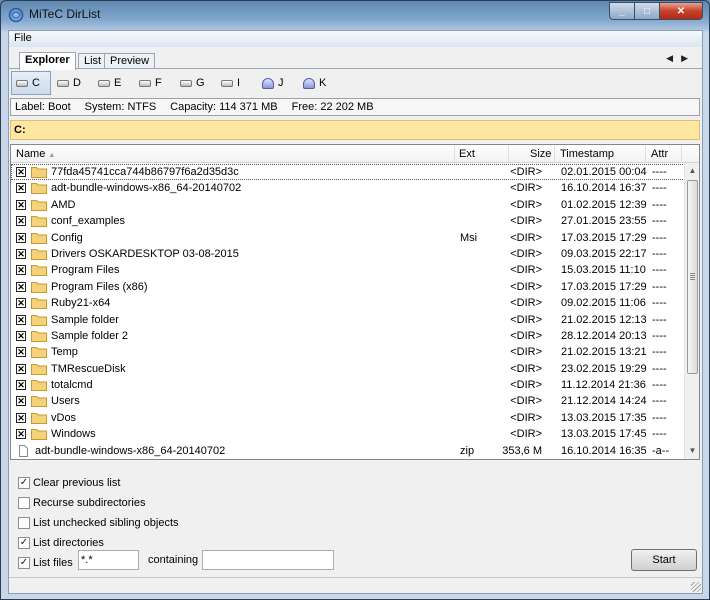 This screenshot has height=600, width=710. What do you see at coordinates (622, 11) in the screenshot?
I see `minimize-button: _` at bounding box center [622, 11].